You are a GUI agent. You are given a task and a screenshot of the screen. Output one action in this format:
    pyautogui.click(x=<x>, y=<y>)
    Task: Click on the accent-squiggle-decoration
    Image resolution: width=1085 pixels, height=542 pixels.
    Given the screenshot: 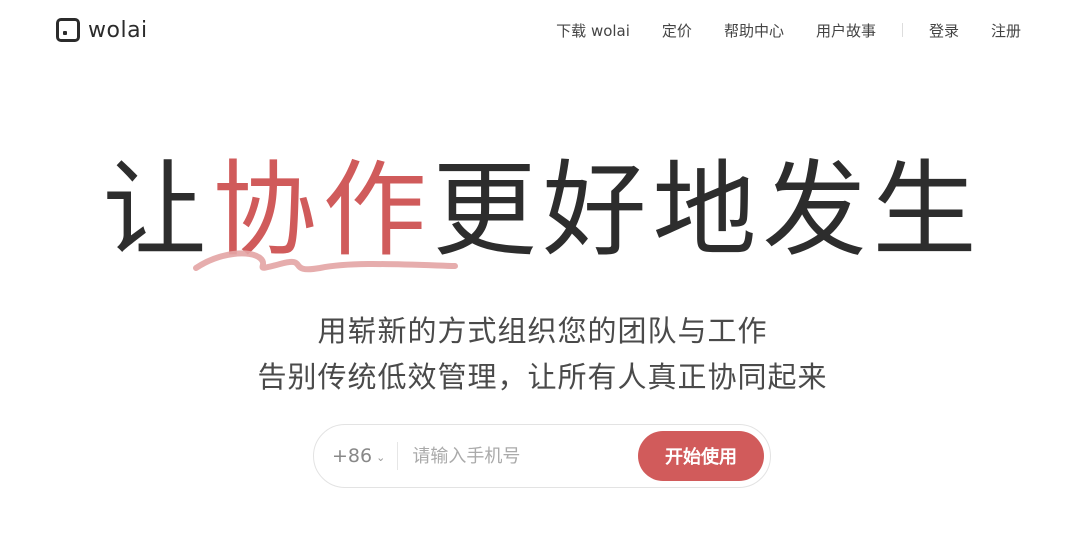 What is the action you would take?
    pyautogui.click(x=325, y=261)
    